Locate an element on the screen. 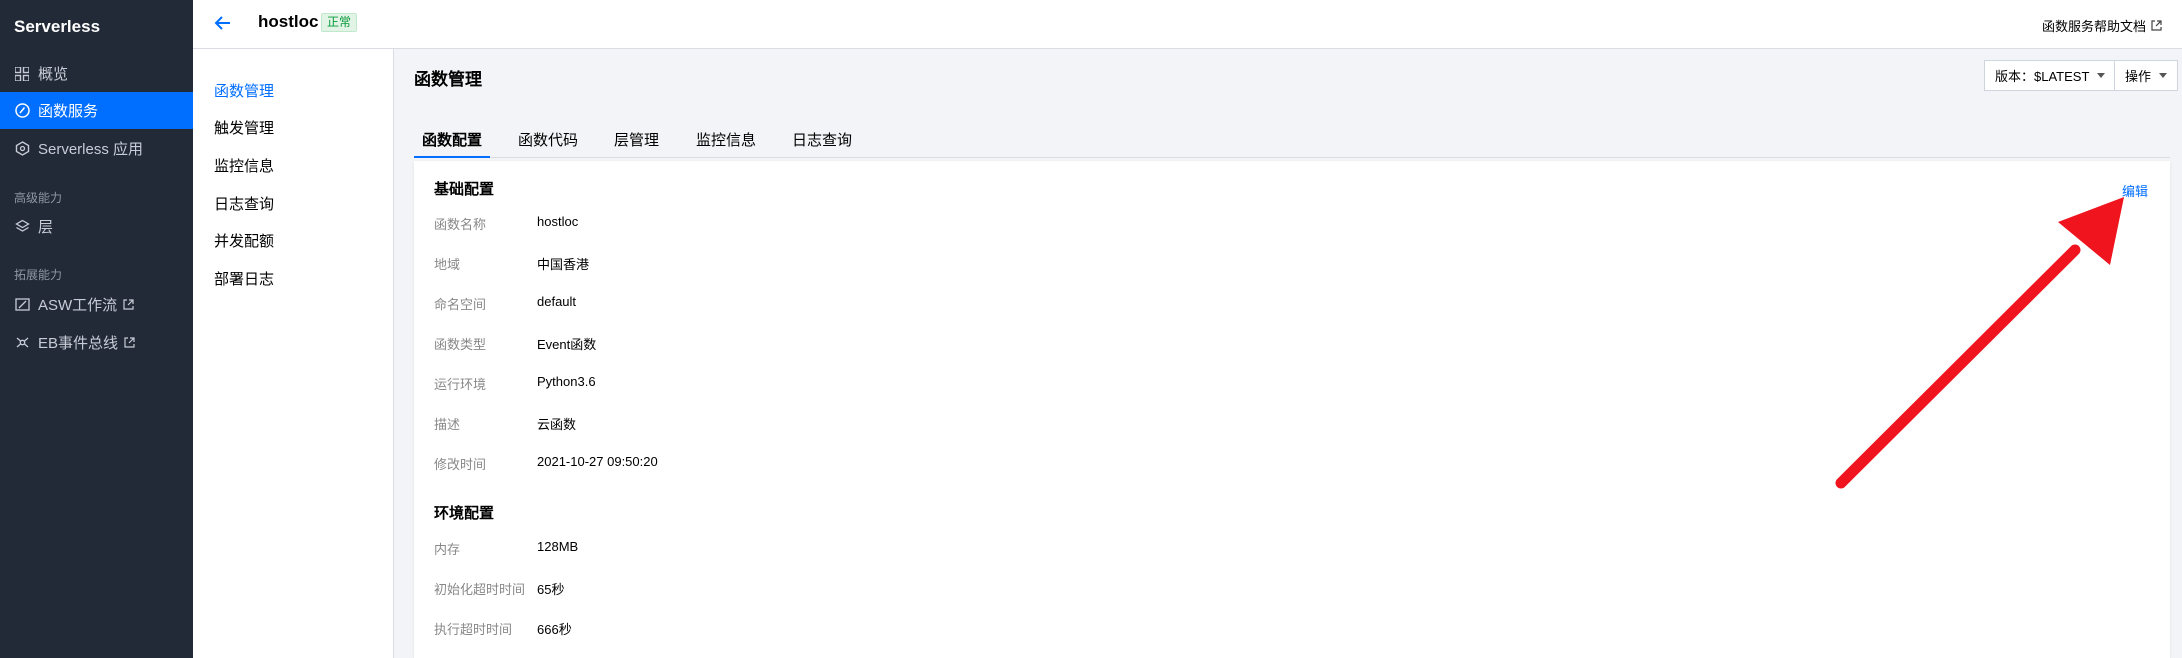  field-label: 修改时间 is located at coordinates (460, 464).